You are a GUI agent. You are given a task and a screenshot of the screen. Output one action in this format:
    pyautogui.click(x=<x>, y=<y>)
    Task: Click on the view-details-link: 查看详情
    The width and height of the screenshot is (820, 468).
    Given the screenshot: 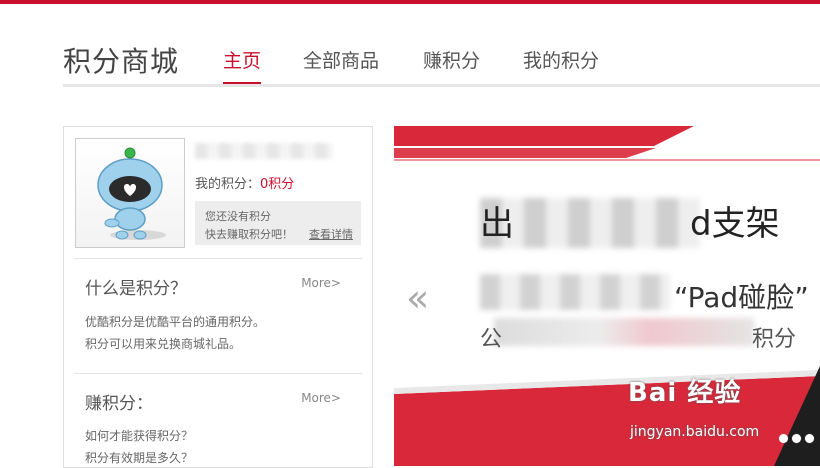 What is the action you would take?
    pyautogui.click(x=331, y=234)
    